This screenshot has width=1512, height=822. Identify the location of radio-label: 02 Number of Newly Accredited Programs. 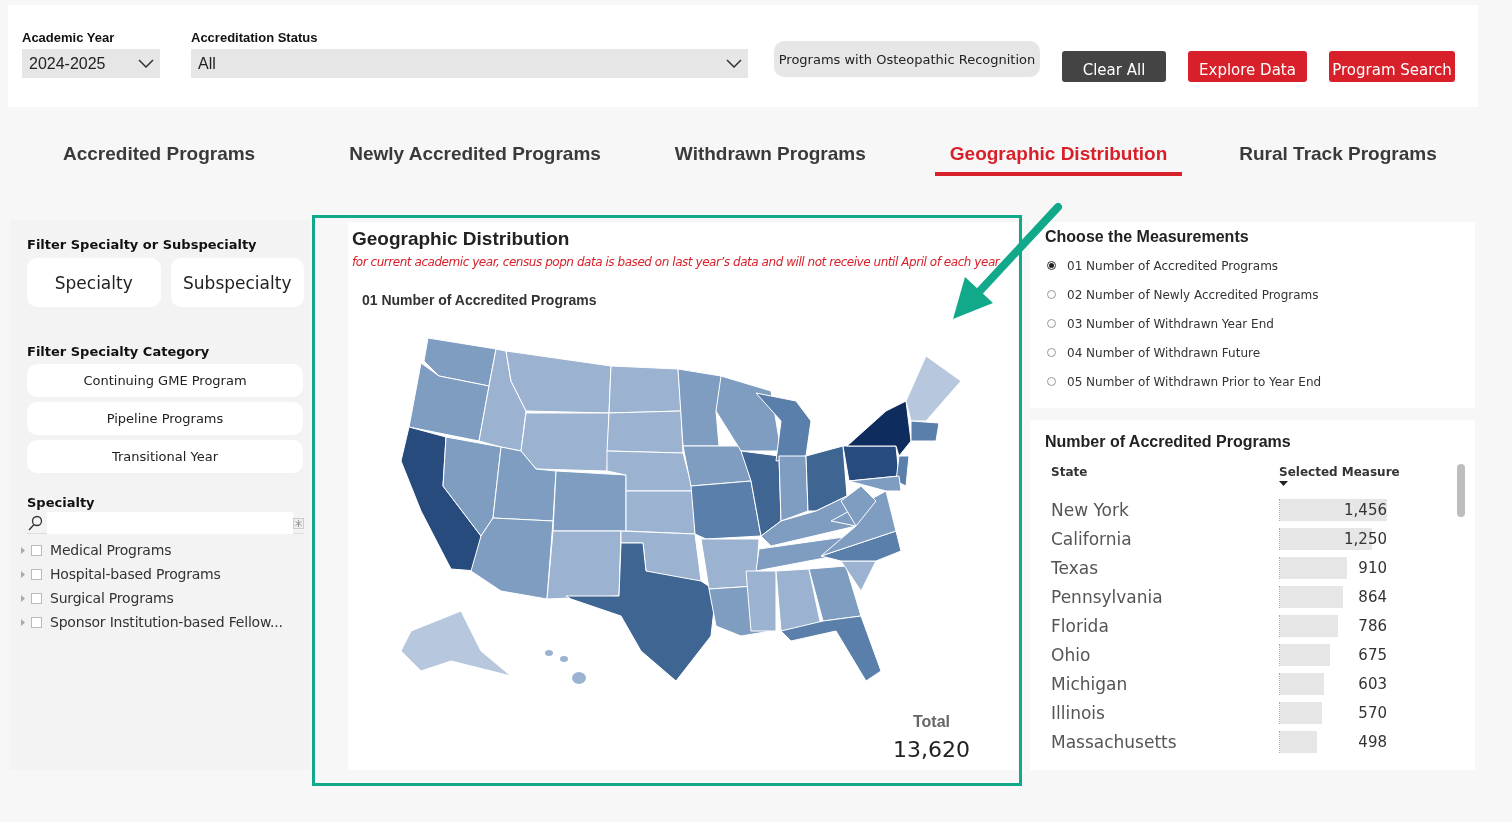
(1193, 294).